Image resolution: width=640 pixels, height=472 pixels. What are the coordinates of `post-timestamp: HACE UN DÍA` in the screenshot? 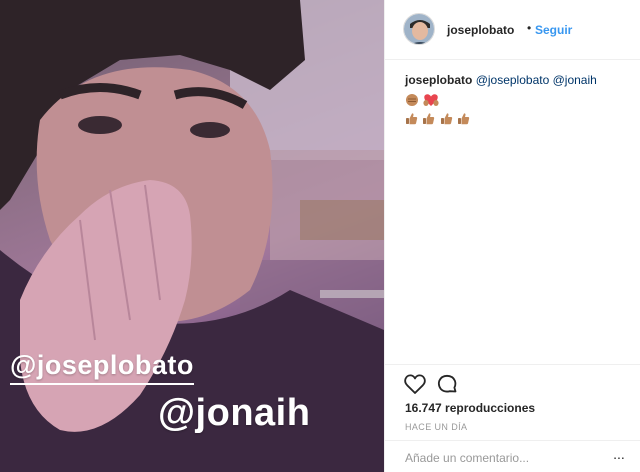 It's located at (436, 427).